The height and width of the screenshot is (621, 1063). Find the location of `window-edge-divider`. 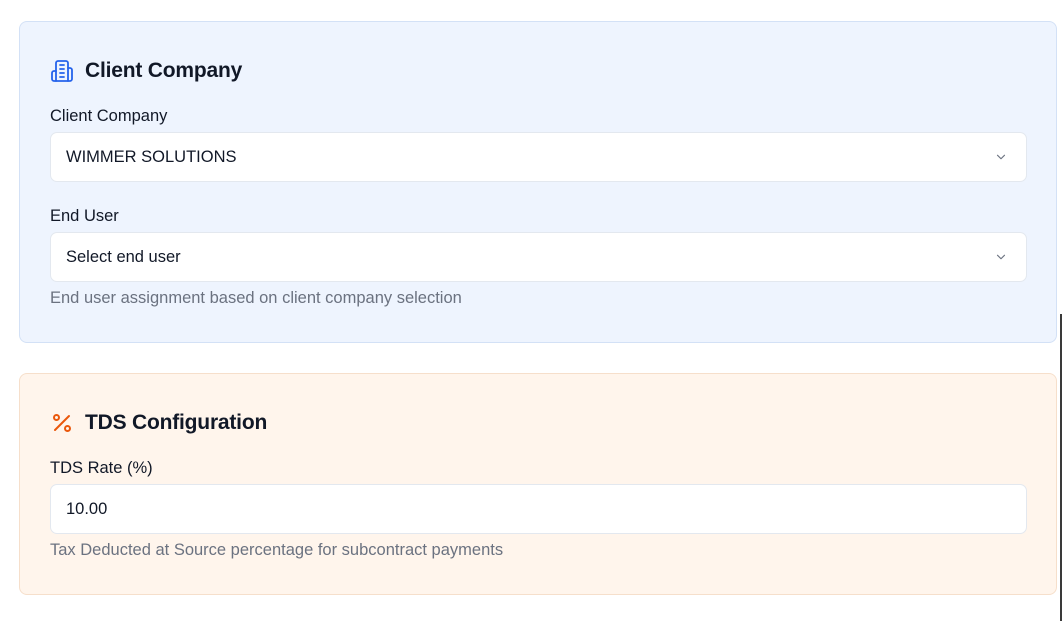

window-edge-divider is located at coordinates (1061, 467).